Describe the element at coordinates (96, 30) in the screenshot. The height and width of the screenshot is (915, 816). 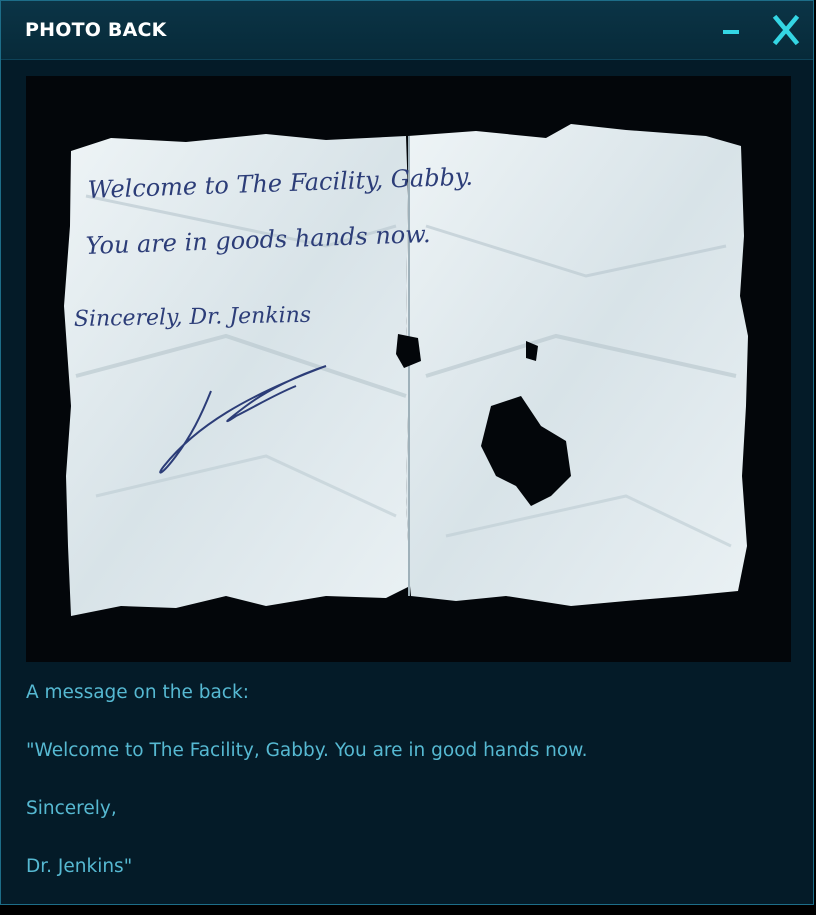
I see `window-title: PHOTO BACK` at that location.